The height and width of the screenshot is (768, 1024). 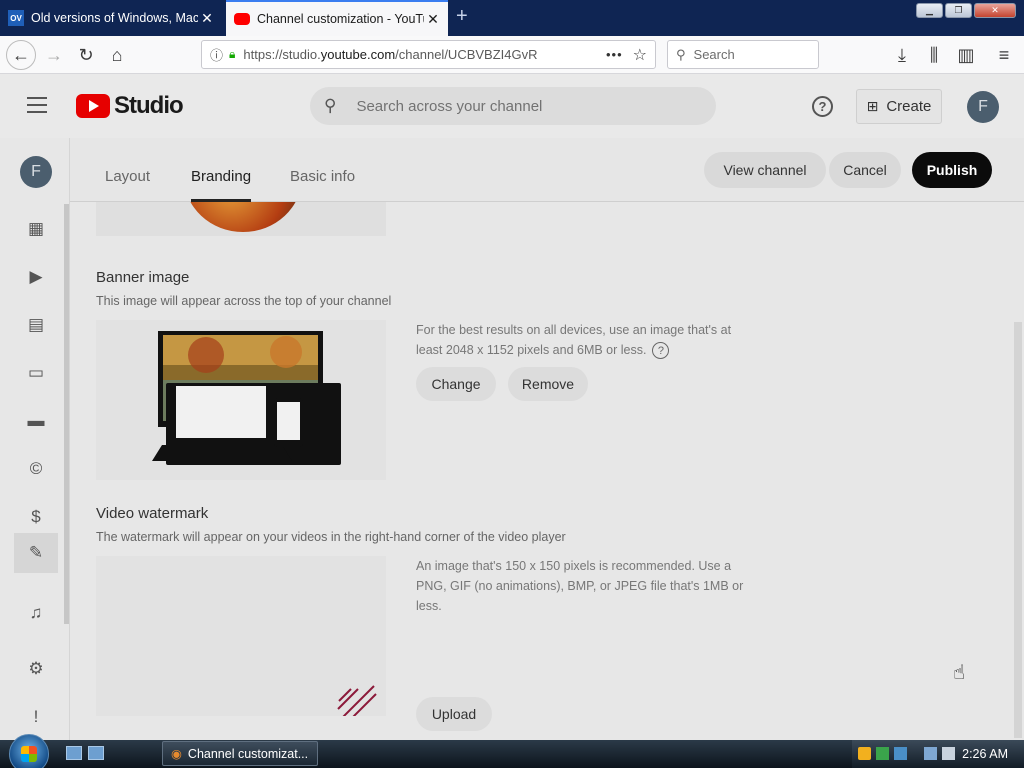 I want to click on remove-banner-button: Remove, so click(x=548, y=384).